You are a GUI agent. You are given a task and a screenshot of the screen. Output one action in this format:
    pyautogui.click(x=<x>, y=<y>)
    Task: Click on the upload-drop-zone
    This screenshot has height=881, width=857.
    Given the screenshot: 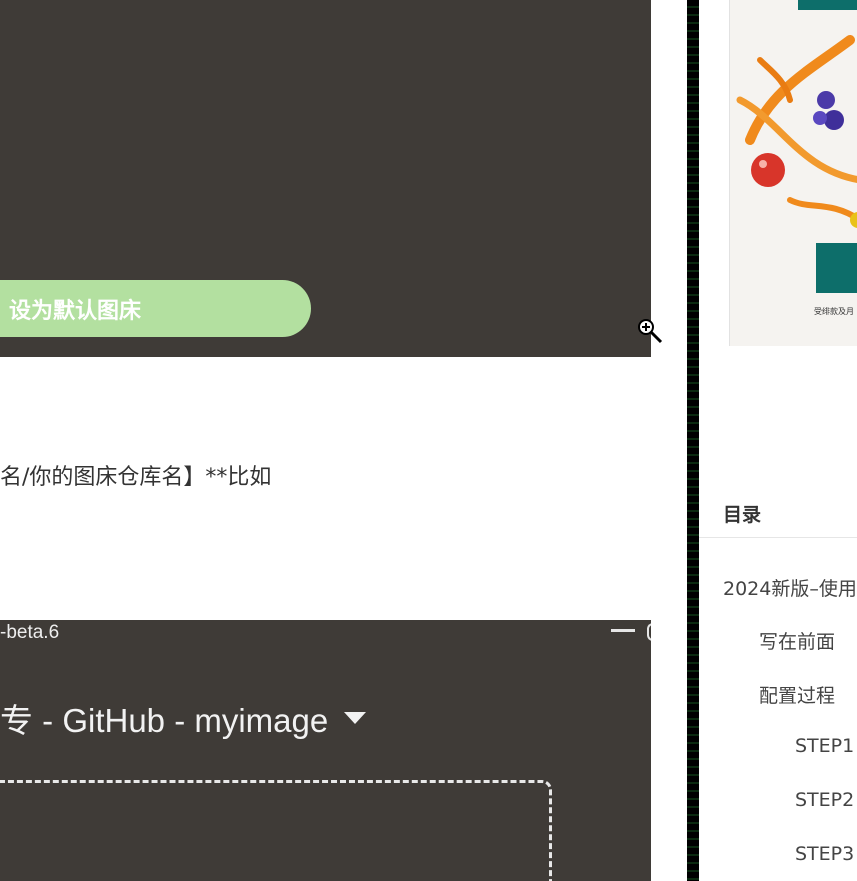 What is the action you would take?
    pyautogui.click(x=276, y=830)
    